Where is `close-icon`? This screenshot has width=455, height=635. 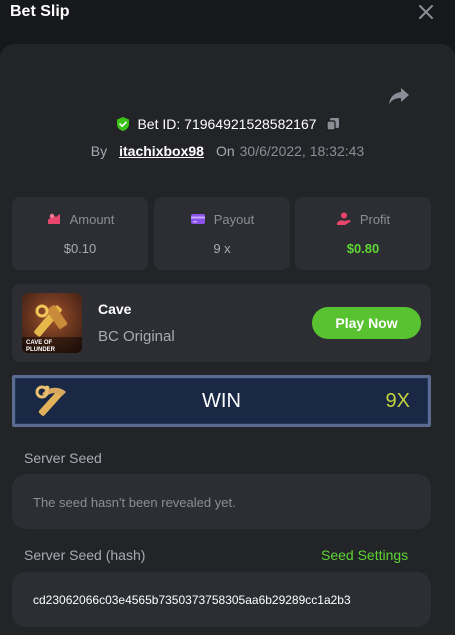 close-icon is located at coordinates (426, 12).